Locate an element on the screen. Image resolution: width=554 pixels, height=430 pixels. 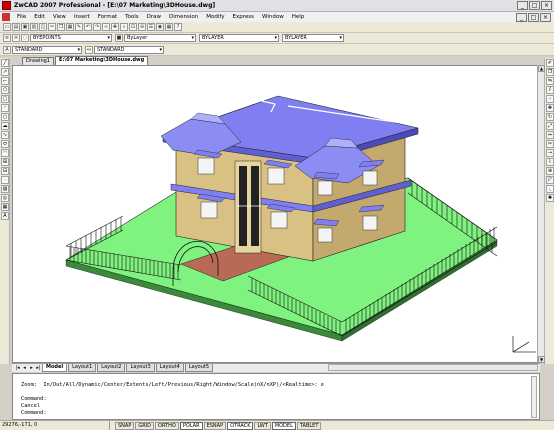
make-block-icon: ⊟ is located at coordinates (5, 171).